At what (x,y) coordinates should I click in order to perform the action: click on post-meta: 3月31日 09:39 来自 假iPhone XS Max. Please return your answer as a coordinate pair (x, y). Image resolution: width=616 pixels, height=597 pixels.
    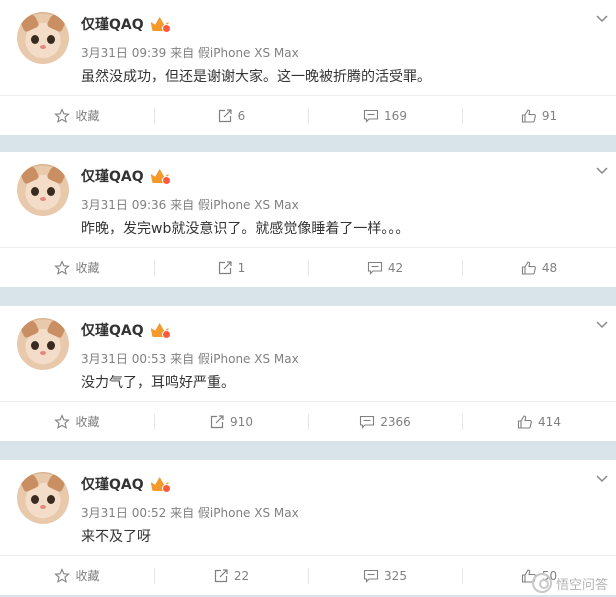
    Looking at the image, I should click on (190, 53).